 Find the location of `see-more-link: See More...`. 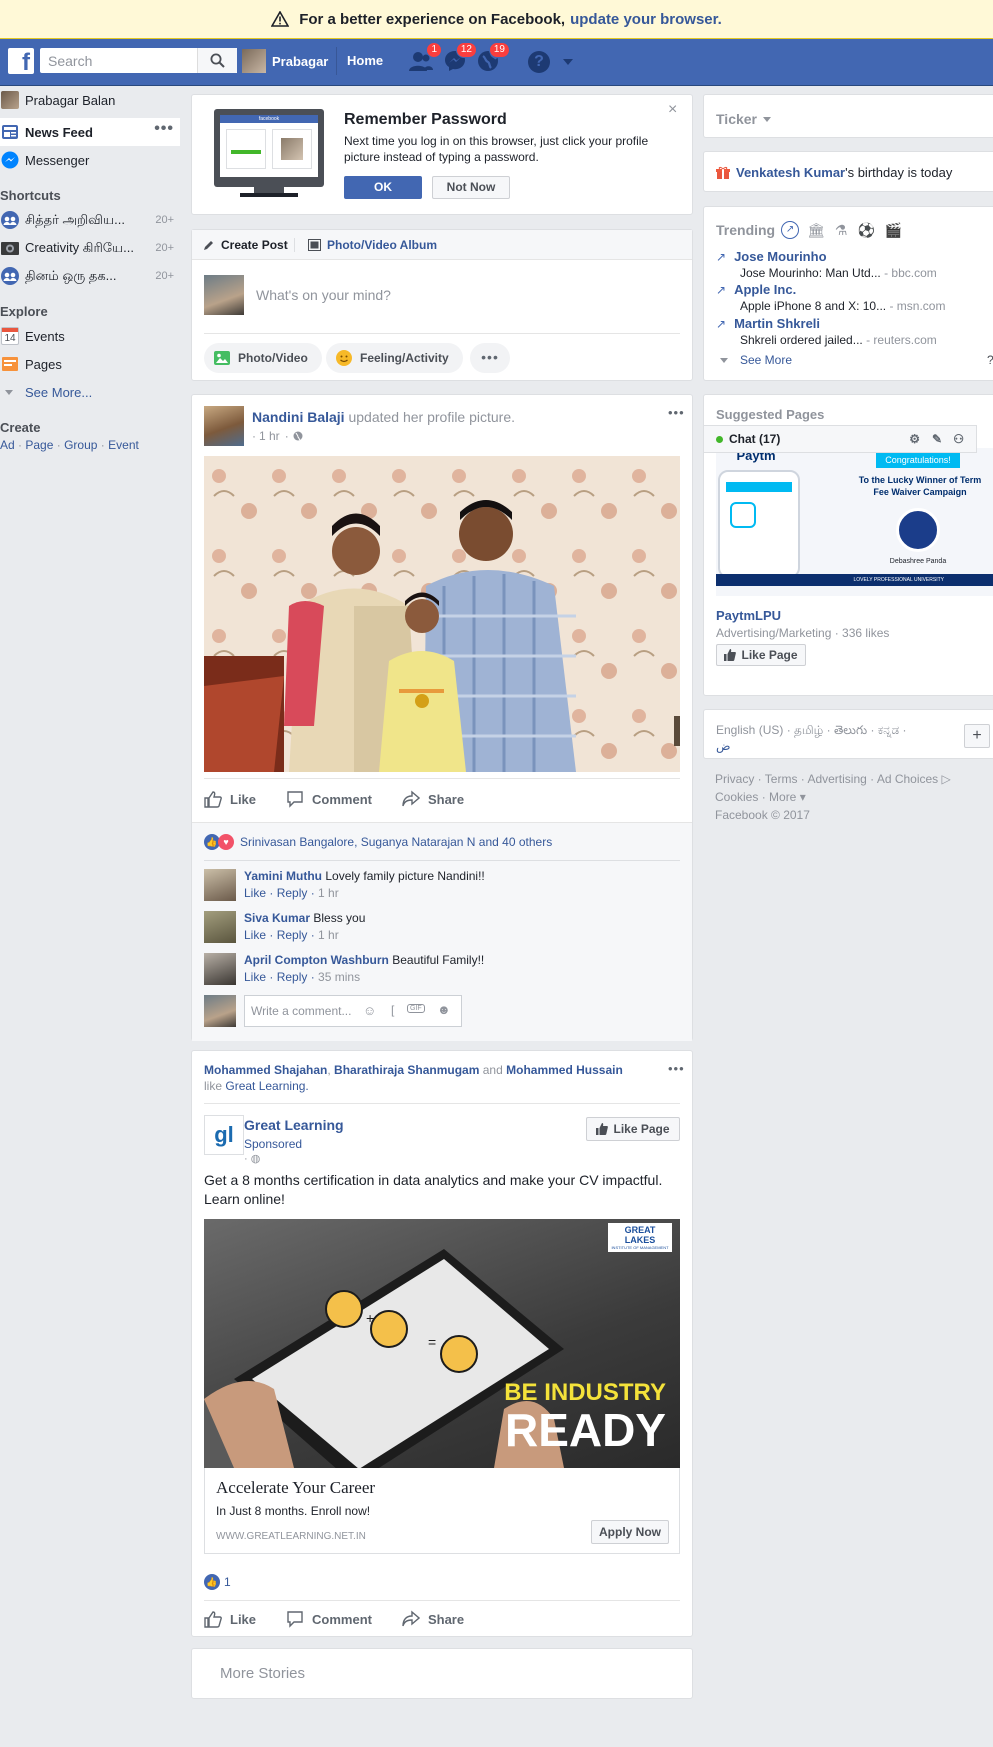

see-more-link: See More... is located at coordinates (90, 392).